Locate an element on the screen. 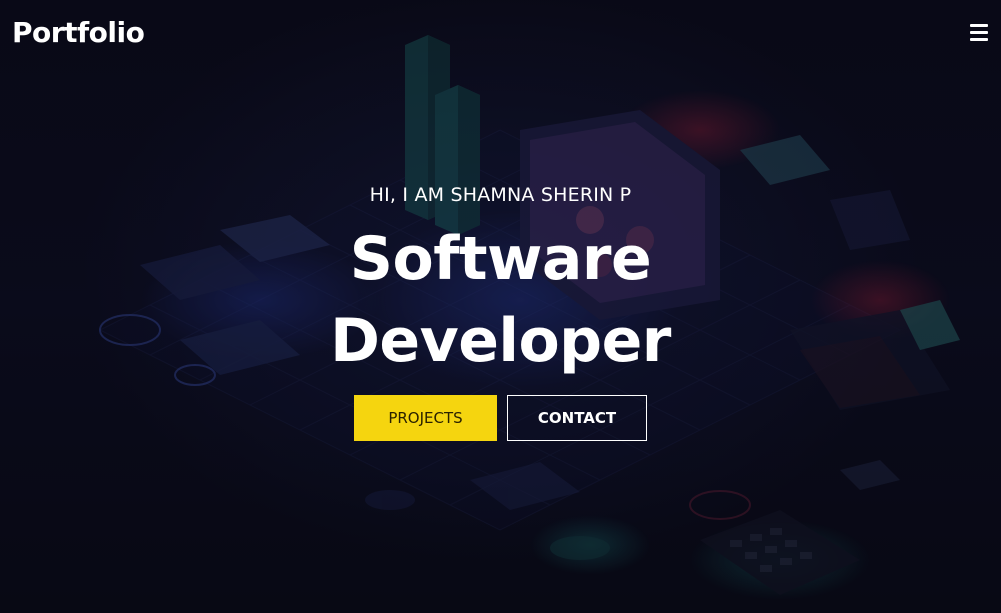 The image size is (1001, 613). hamburger-menu-icon is located at coordinates (980, 33).